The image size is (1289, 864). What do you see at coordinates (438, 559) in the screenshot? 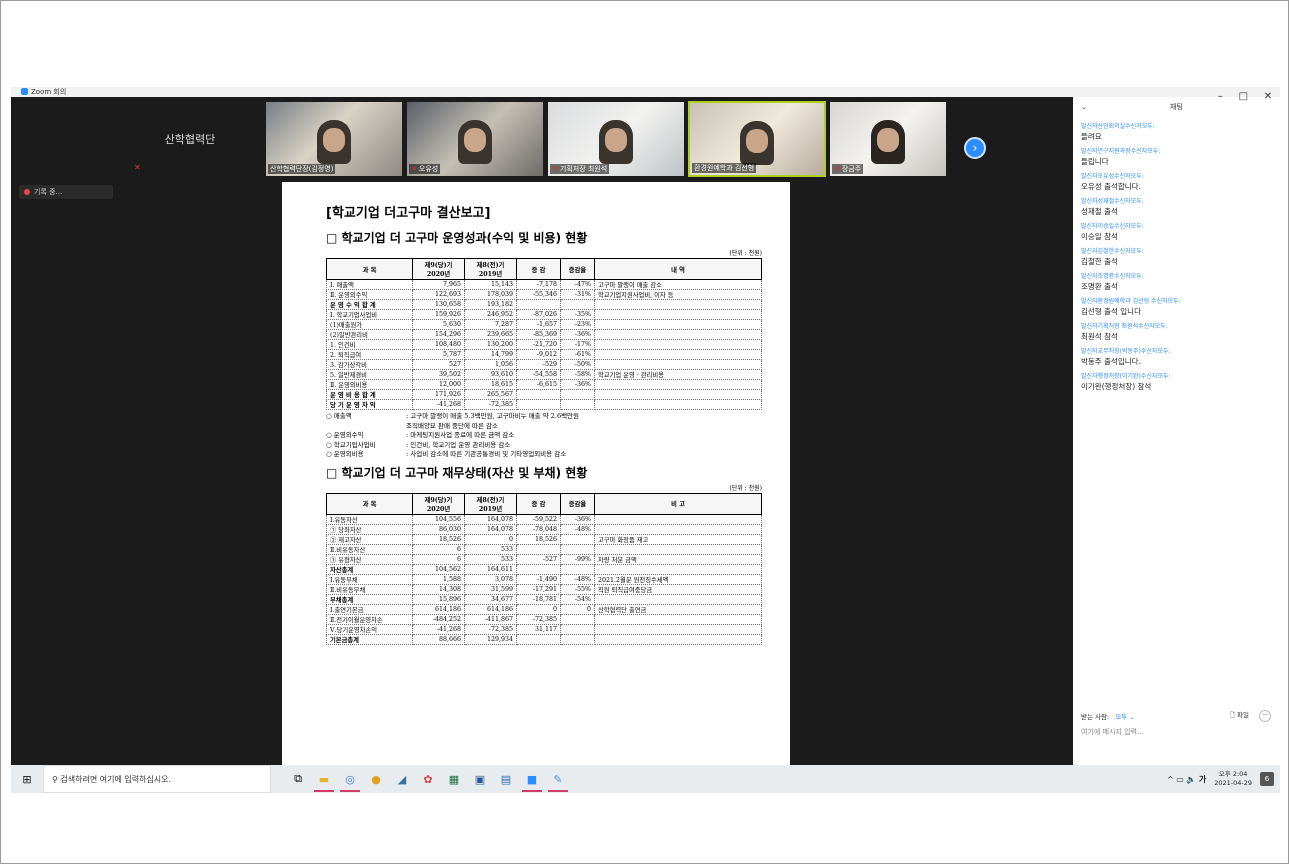
I see `table-cell: 6` at bounding box center [438, 559].